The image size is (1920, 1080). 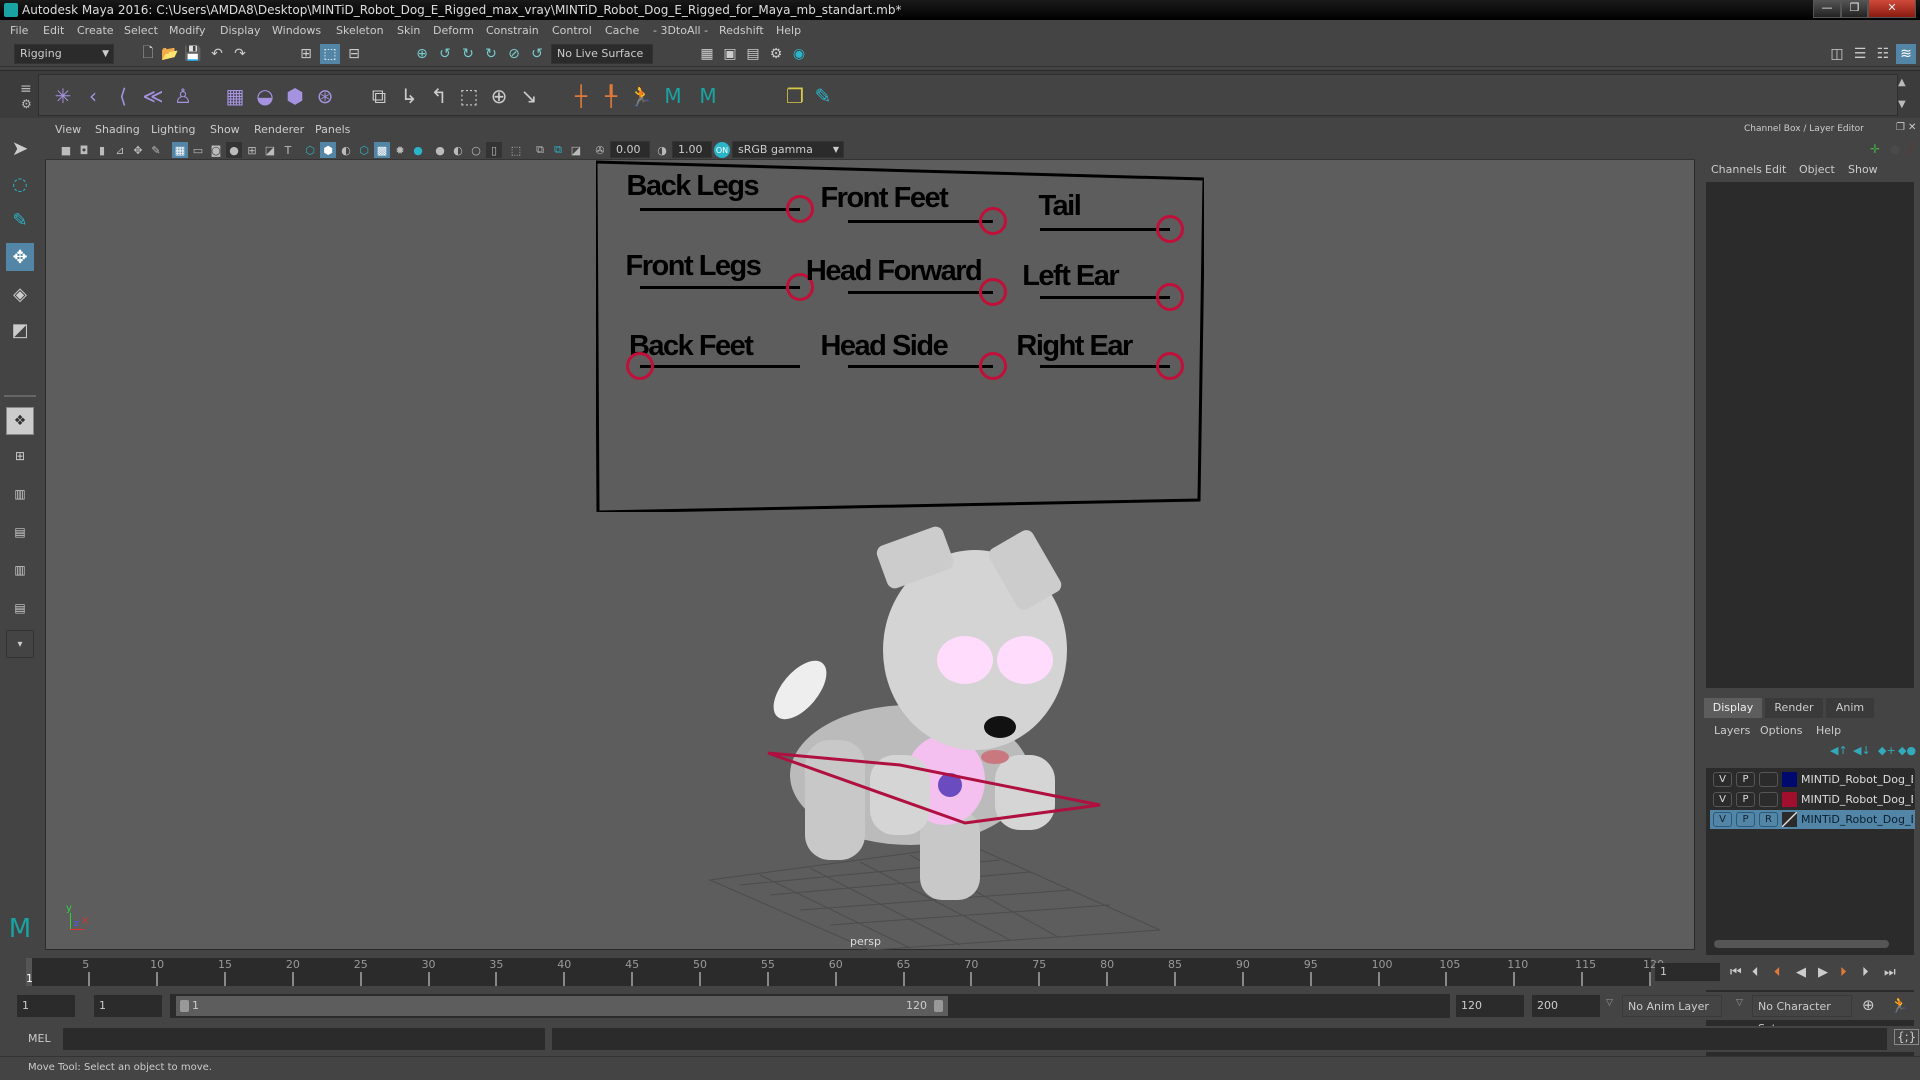 I want to click on maya-m-icon-1: M, so click(x=673, y=96).